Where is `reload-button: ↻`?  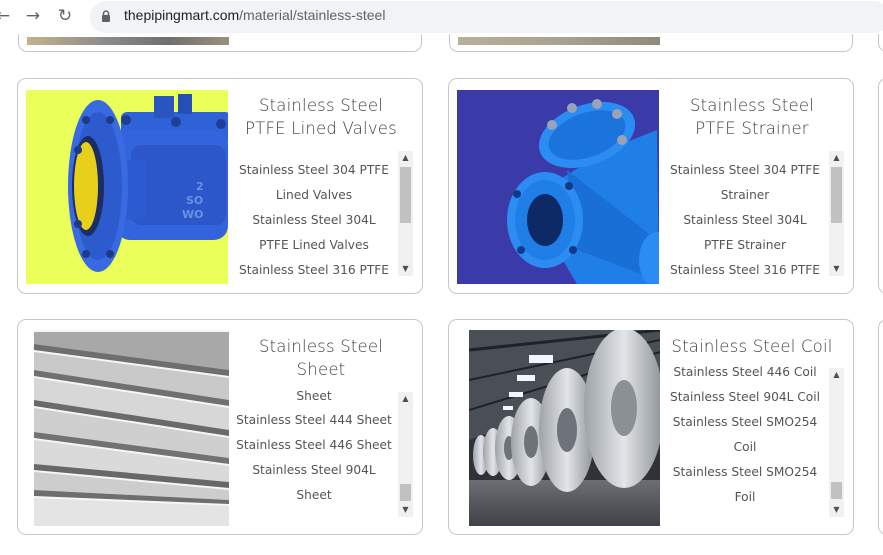 reload-button: ↻ is located at coordinates (65, 16).